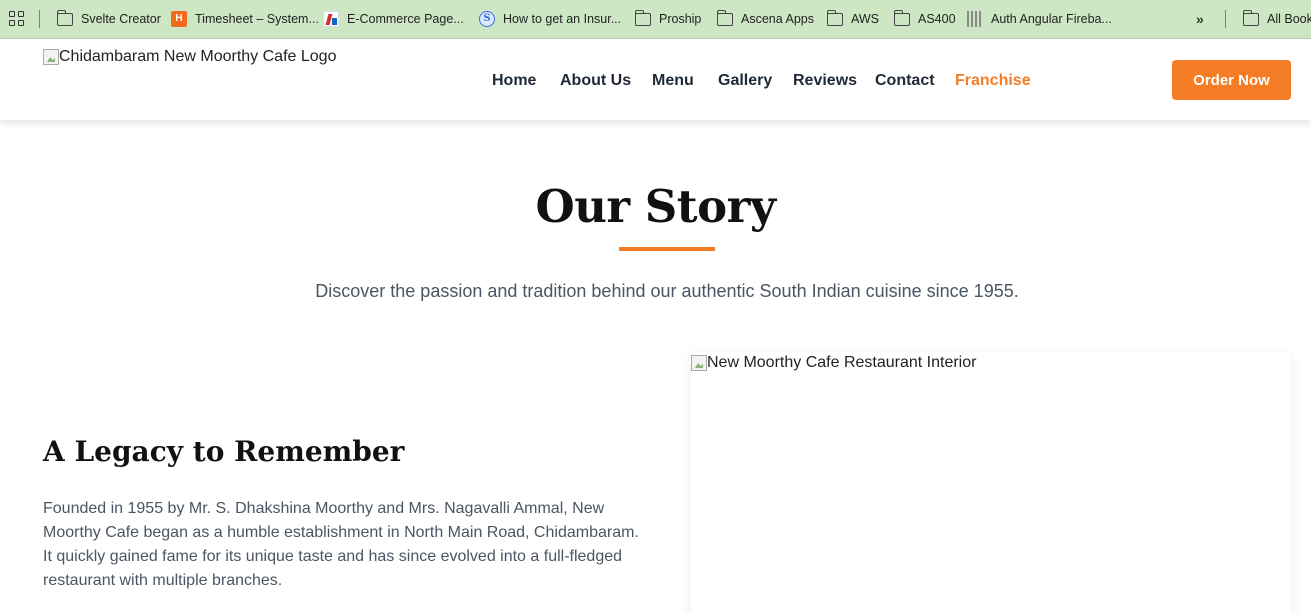 The width and height of the screenshot is (1311, 614). Describe the element at coordinates (680, 19) in the screenshot. I see `bookmark-label: Proship` at that location.